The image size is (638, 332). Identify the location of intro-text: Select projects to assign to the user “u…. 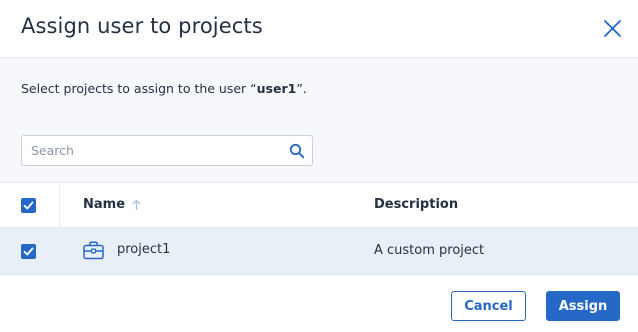
(164, 88).